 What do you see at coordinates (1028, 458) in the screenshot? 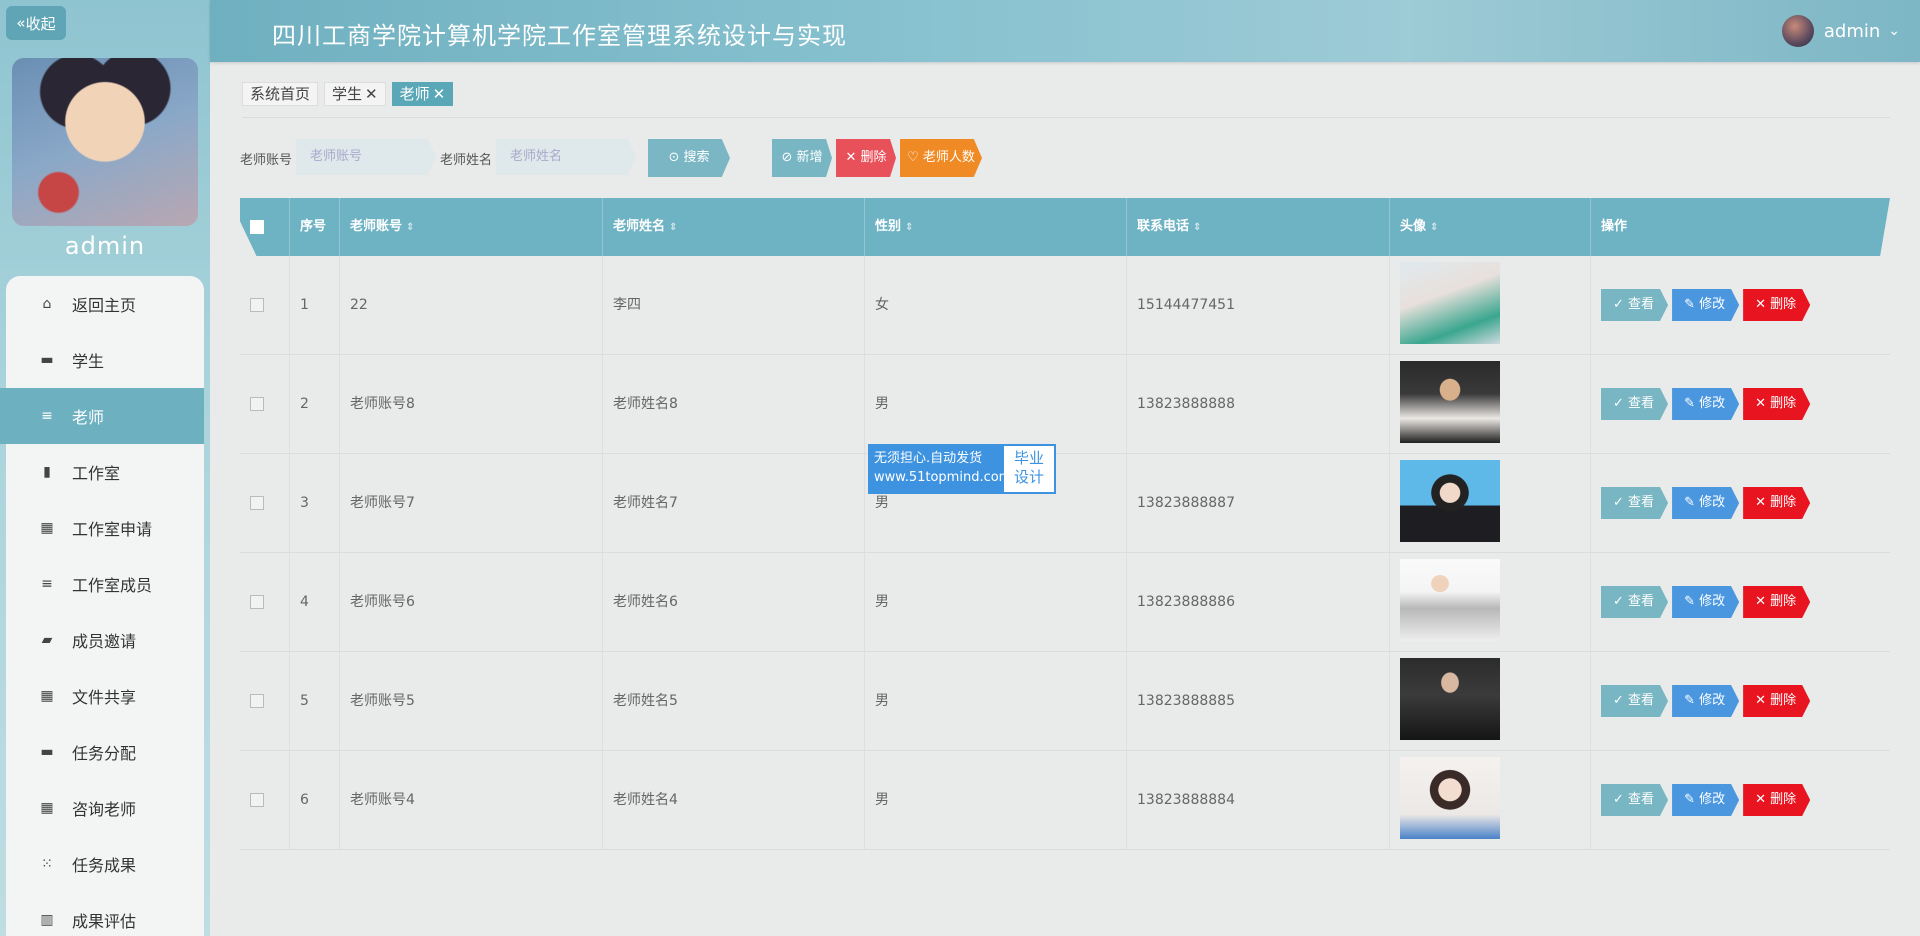
I see `watermark-text: 毕业` at bounding box center [1028, 458].